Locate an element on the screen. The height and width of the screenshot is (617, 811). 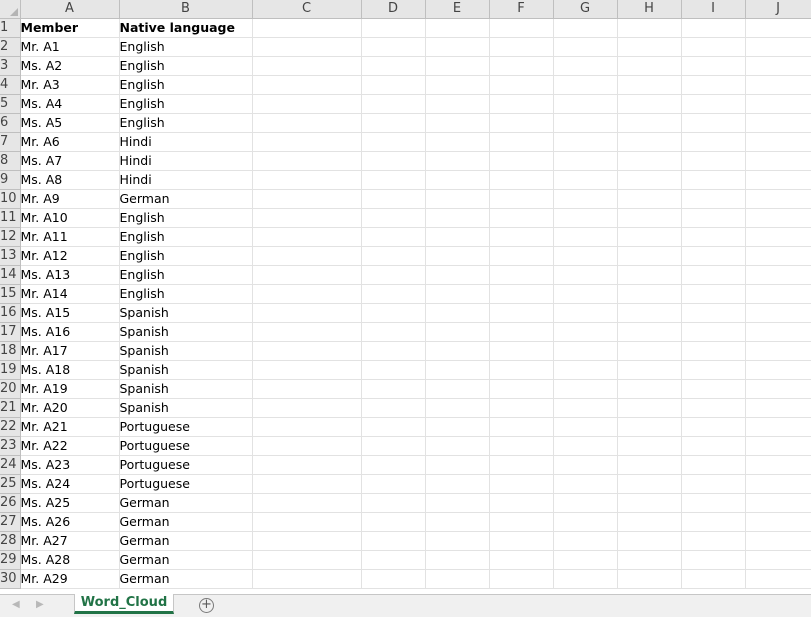
cell-member: Ms. A25 is located at coordinates (70, 503).